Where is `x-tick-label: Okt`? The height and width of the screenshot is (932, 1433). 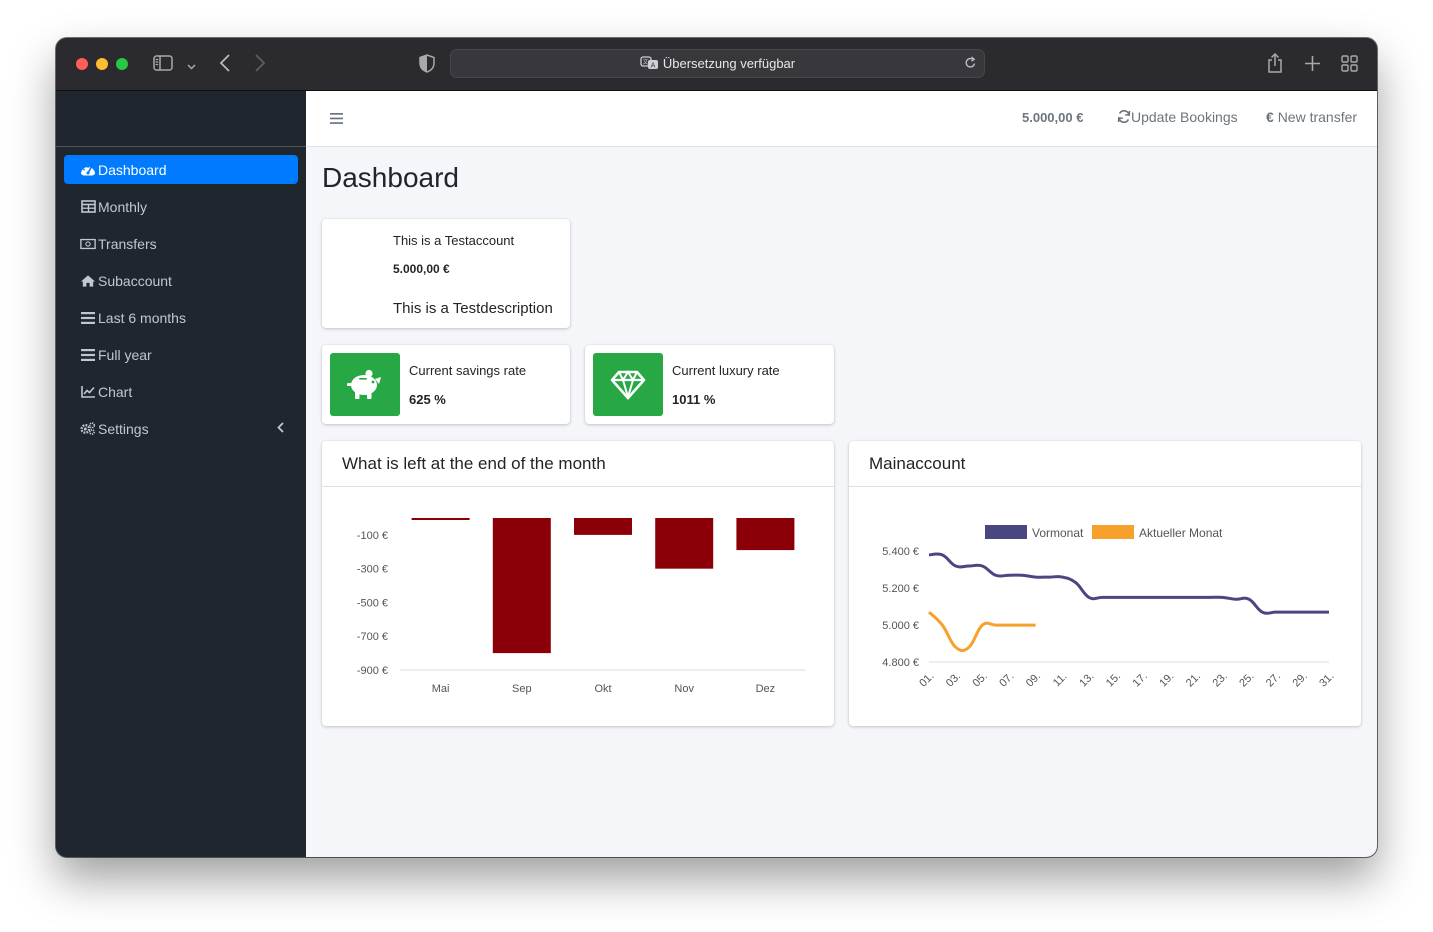 x-tick-label: Okt is located at coordinates (602, 689).